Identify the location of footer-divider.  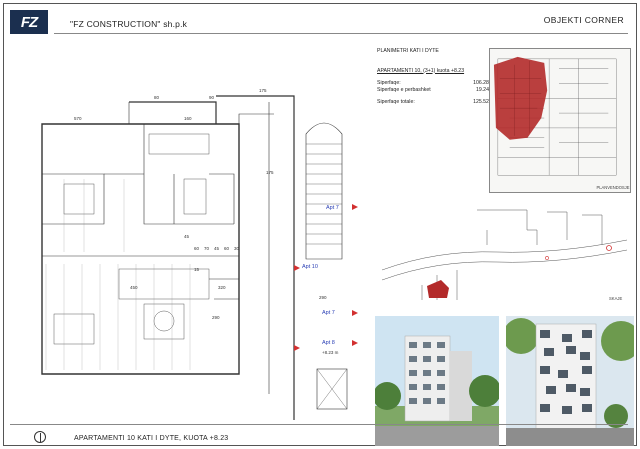
(319, 424).